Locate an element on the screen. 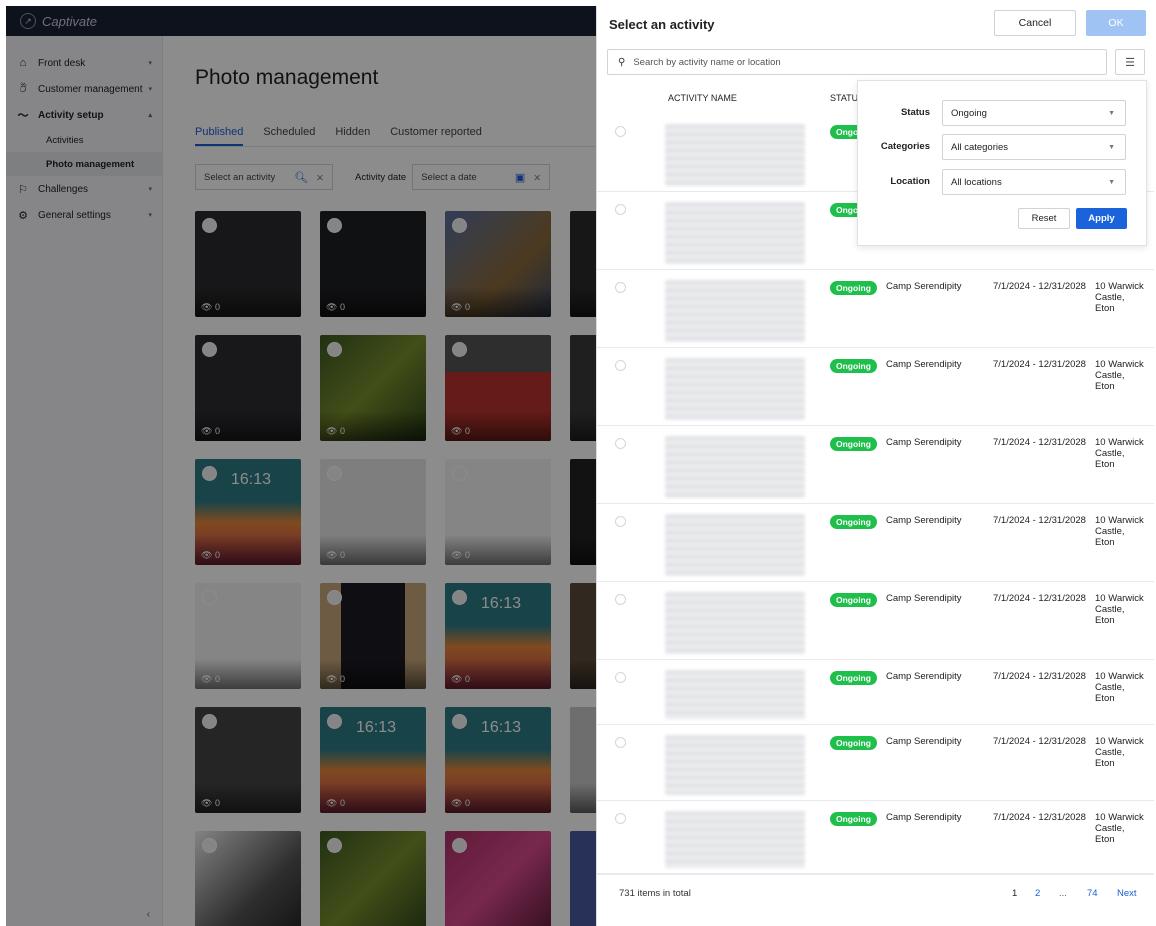 Image resolution: width=1156 pixels, height=926 pixels. next-page-link: Next is located at coordinates (1127, 893).